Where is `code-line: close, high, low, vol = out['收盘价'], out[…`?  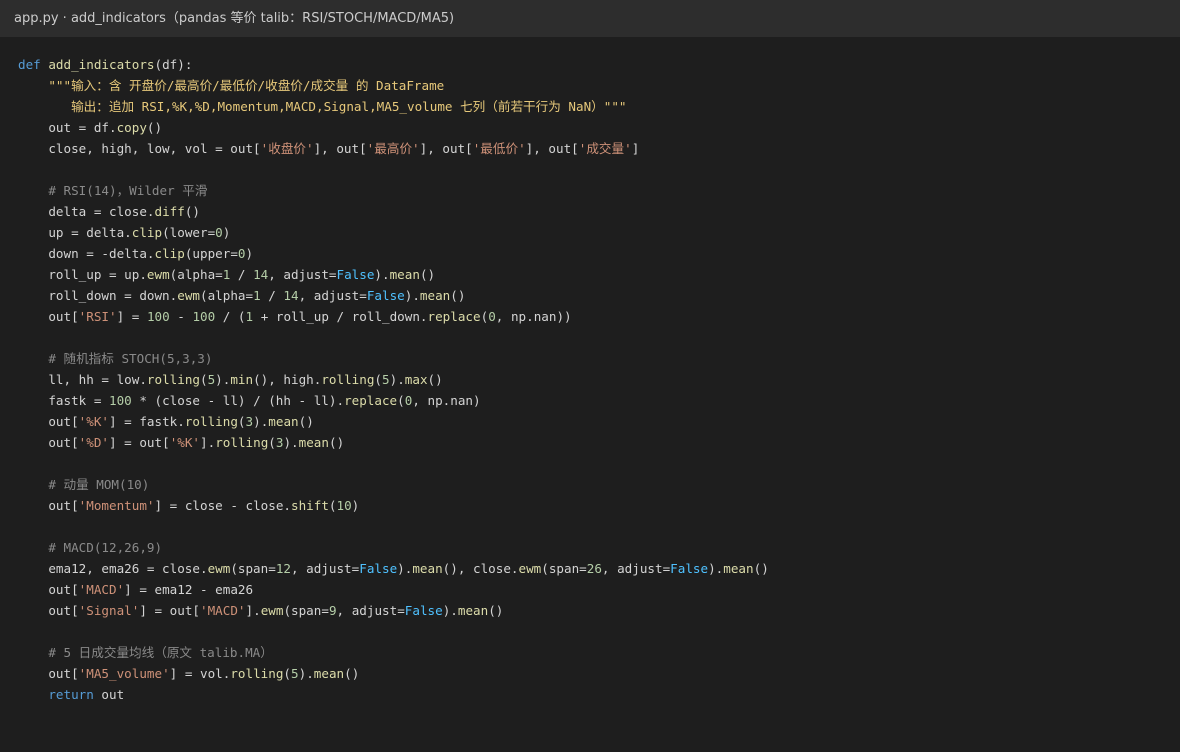 code-line: close, high, low, vol = out['收盘价'], out[… is located at coordinates (599, 148).